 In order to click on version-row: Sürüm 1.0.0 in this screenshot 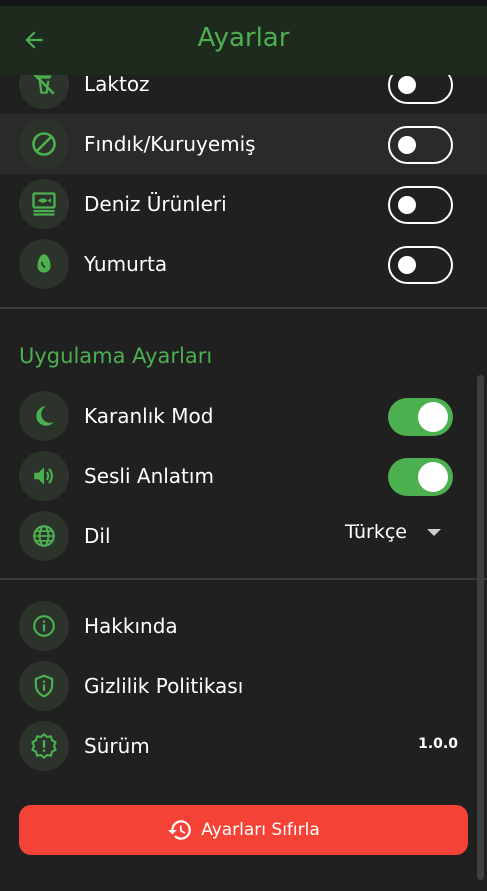, I will do `click(243, 746)`.